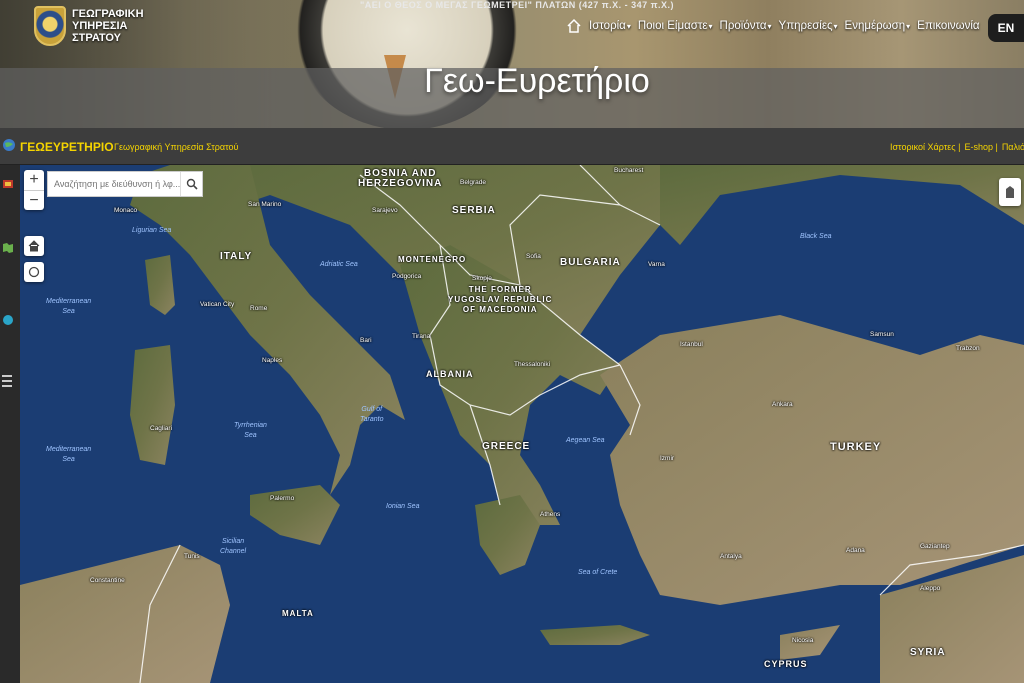  Describe the element at coordinates (585, 440) in the screenshot. I see `map-label-aegean-sea: Aegean Sea` at that location.